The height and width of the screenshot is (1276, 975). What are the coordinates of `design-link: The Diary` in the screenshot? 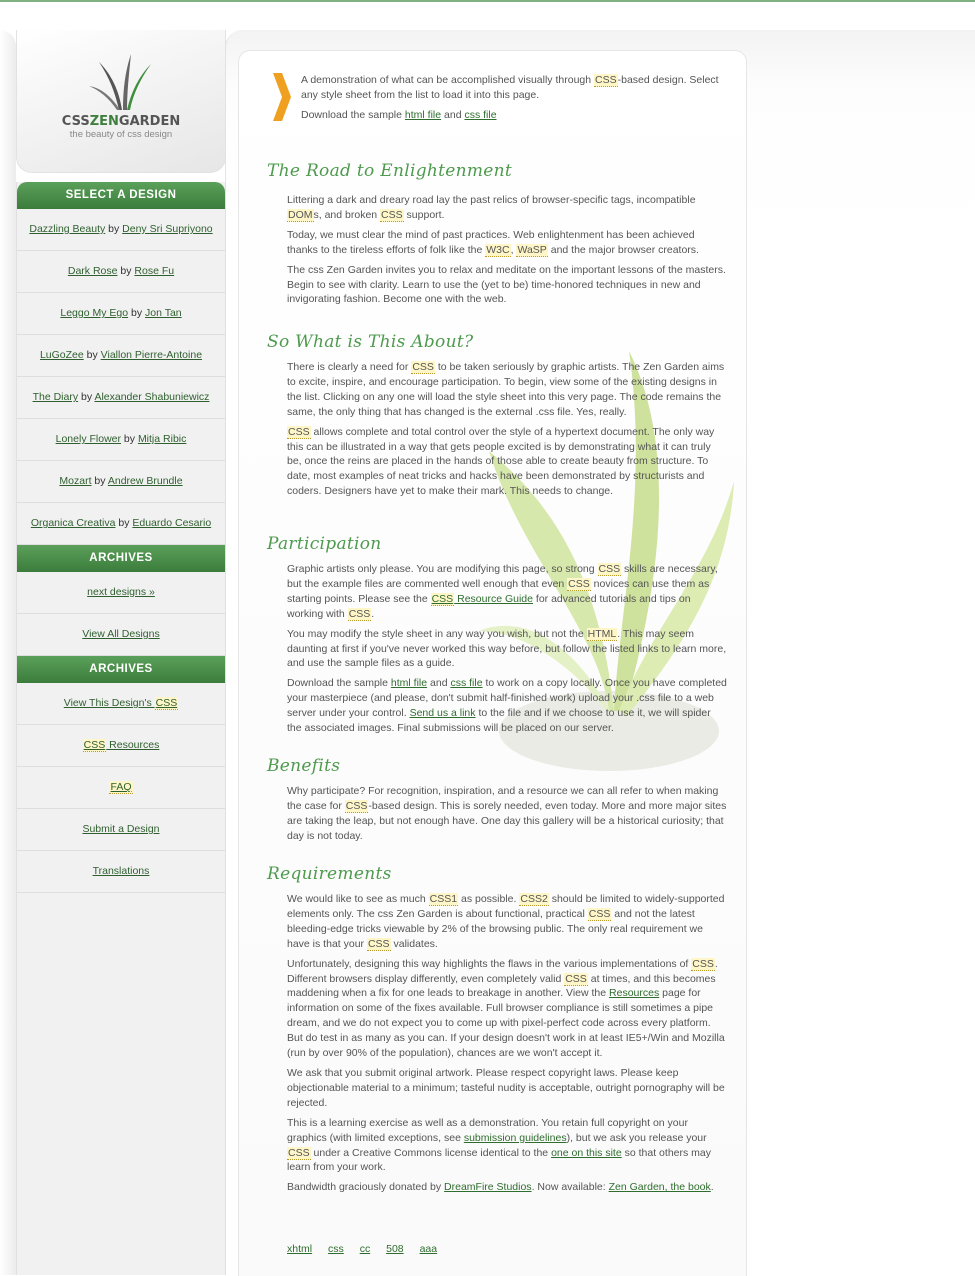 It's located at (56, 397).